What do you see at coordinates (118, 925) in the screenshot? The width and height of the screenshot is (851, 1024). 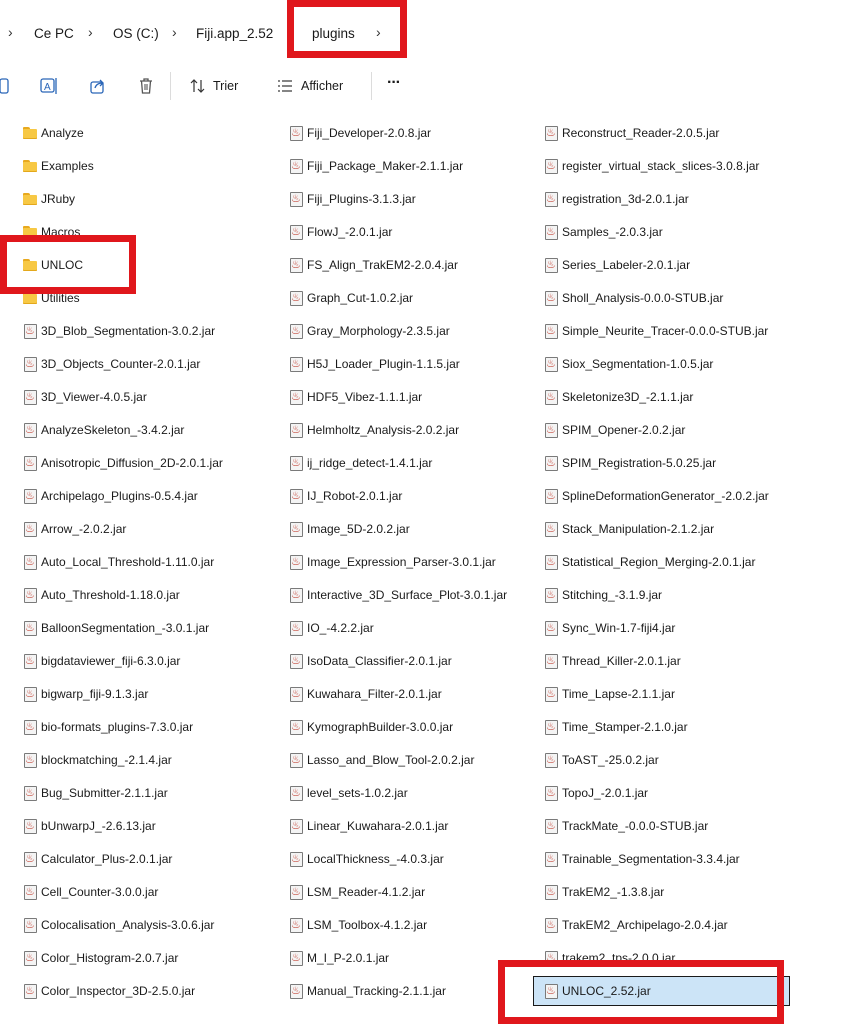 I see `file-item: Colocalisation_Analysis-3.0.6.jar` at bounding box center [118, 925].